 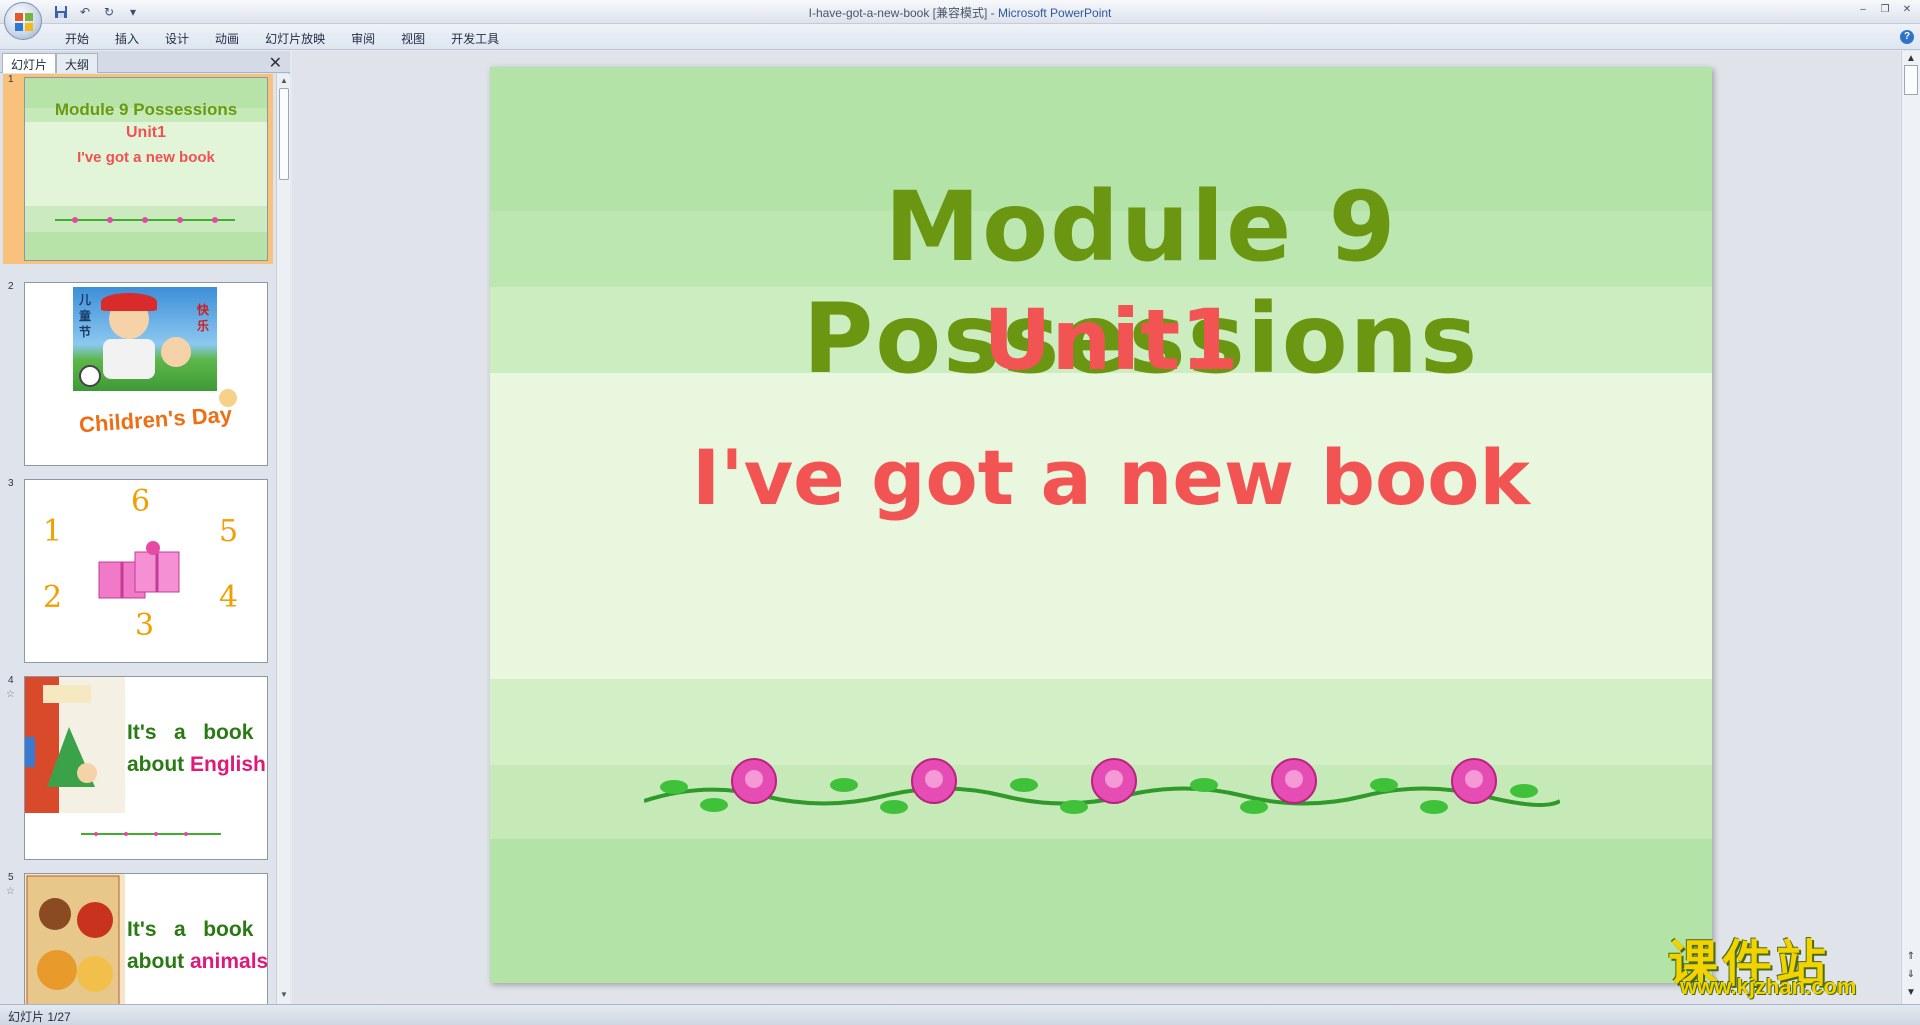 I want to click on slide-thumbnail-4: It's a book about English, so click(x=146, y=768).